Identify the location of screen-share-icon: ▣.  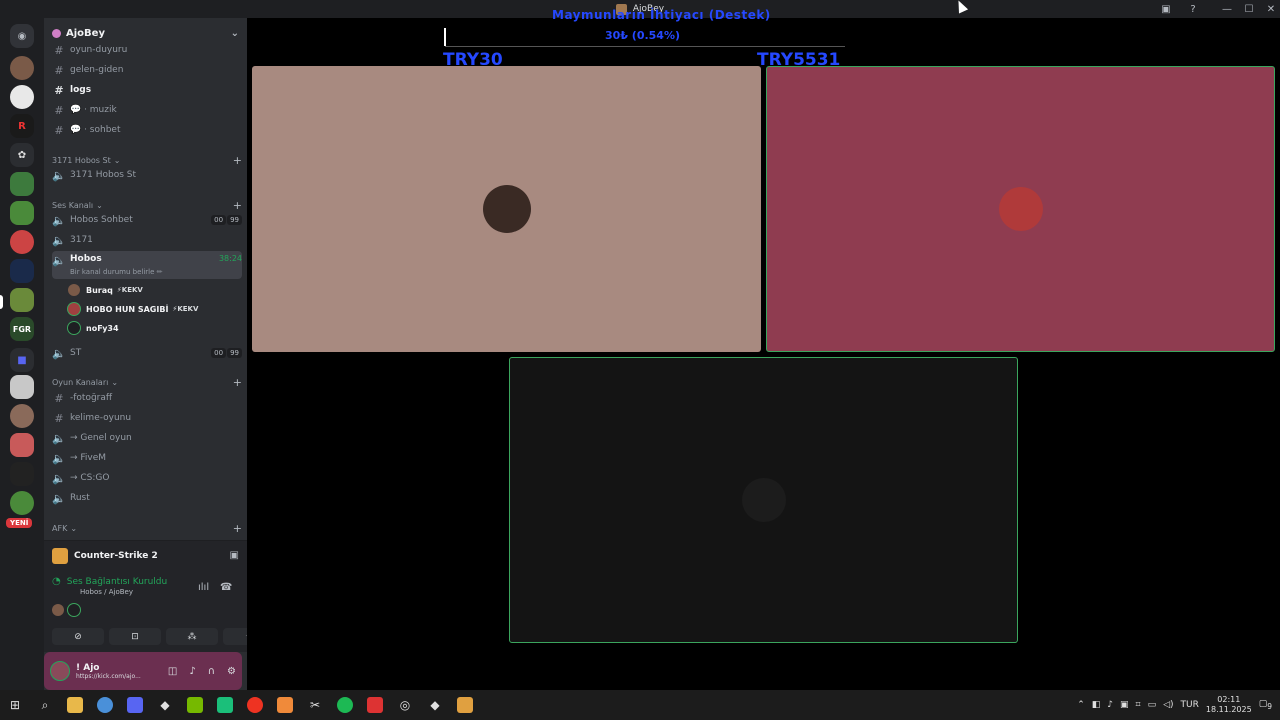
(1166, 9).